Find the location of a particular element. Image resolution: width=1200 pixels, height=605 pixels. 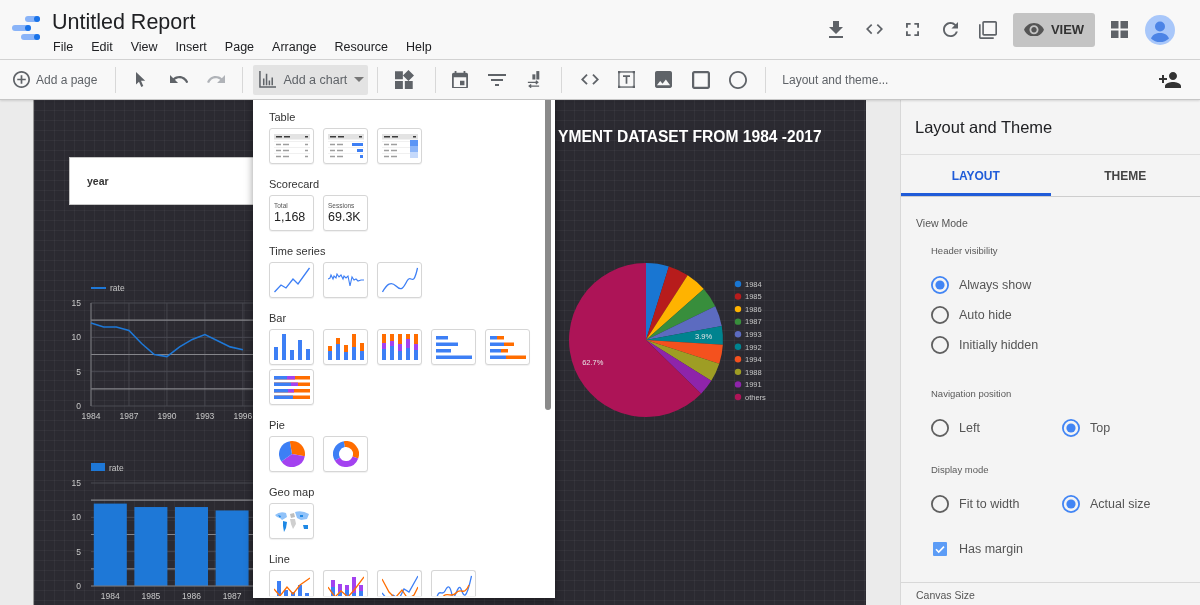

add-chart-button: Add a chart is located at coordinates (311, 79).